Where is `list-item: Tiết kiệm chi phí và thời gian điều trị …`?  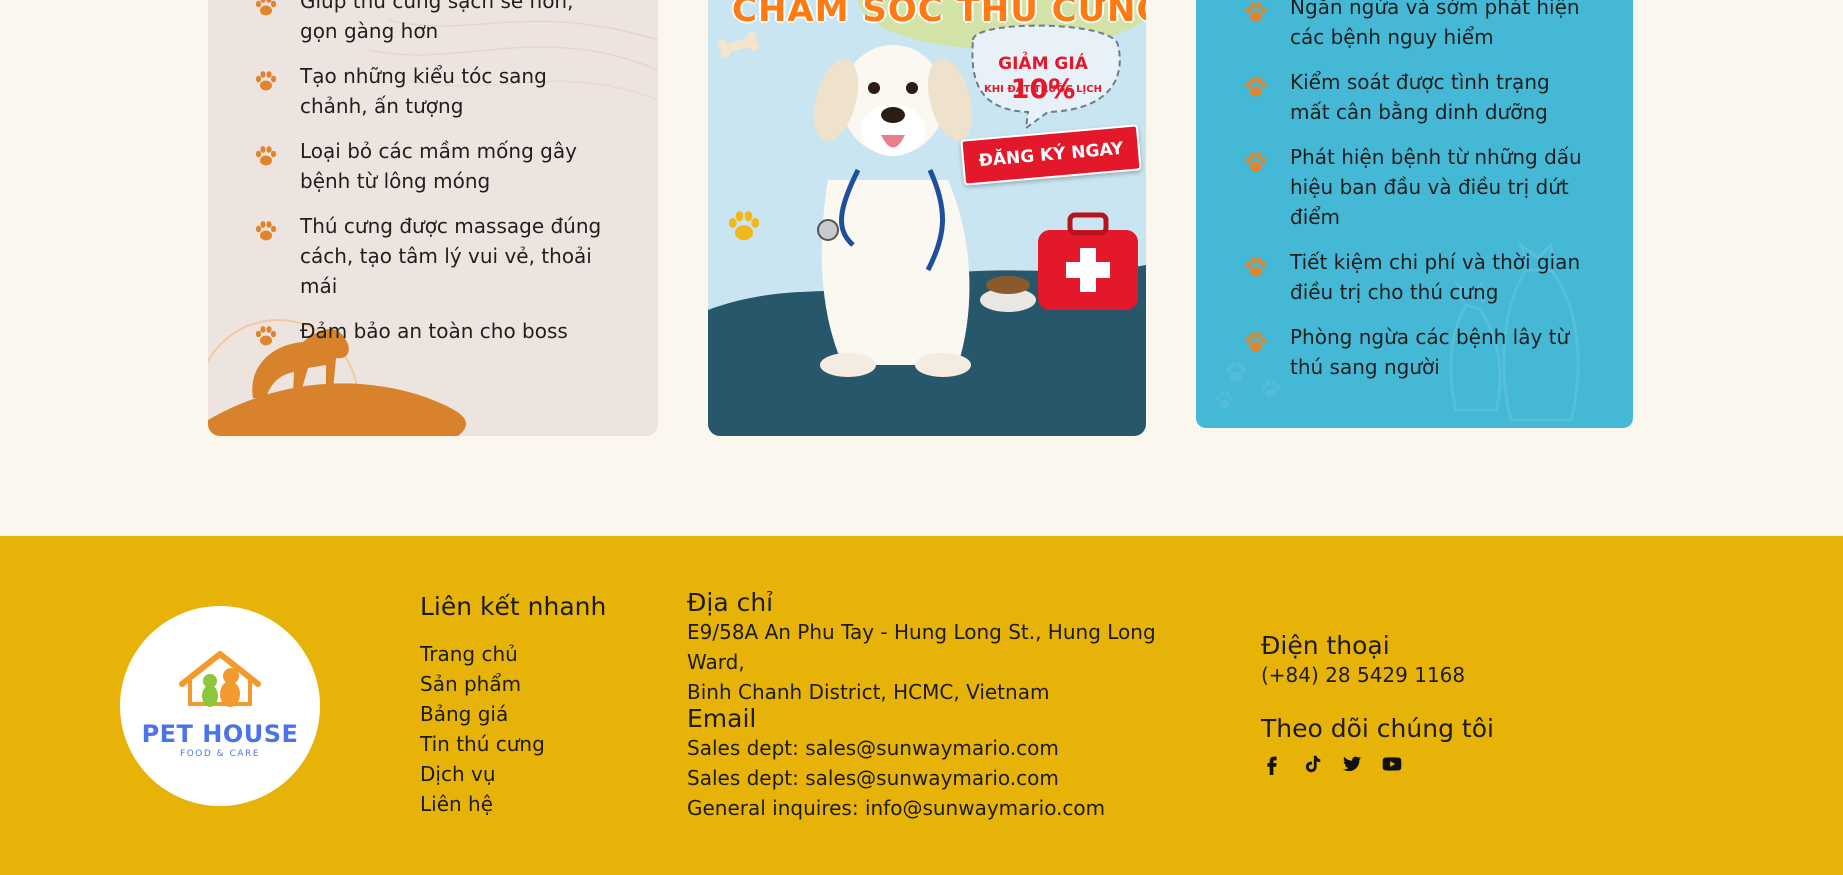 list-item: Tiết kiệm chi phí và thời gian điều trị … is located at coordinates (1417, 277).